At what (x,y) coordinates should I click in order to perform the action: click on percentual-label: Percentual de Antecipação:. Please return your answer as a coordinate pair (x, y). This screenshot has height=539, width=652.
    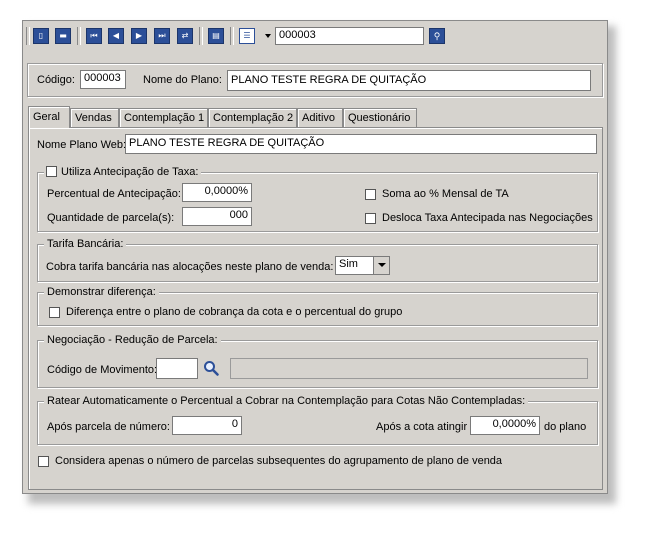
    Looking at the image, I should click on (114, 194).